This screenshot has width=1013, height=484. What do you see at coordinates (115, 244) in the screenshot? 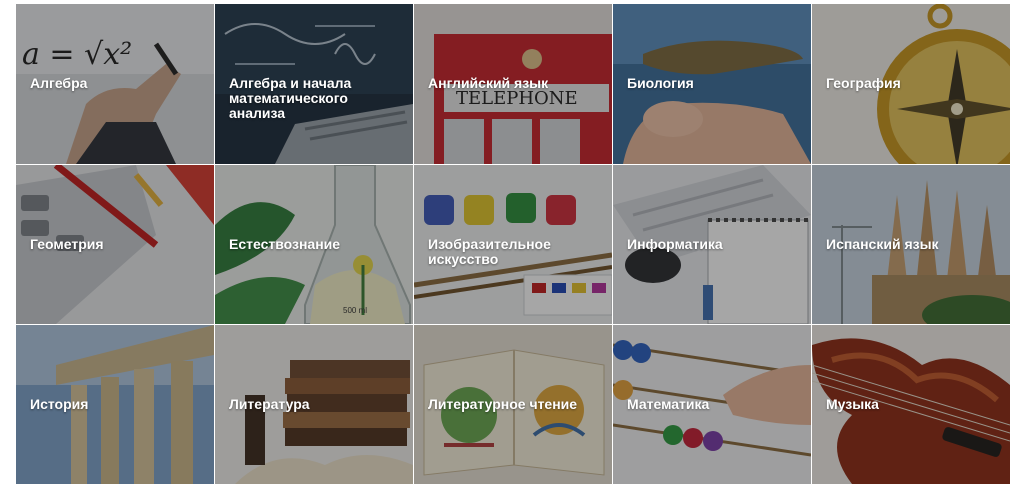
I see `subject-tile-geometry: Геометрия` at bounding box center [115, 244].